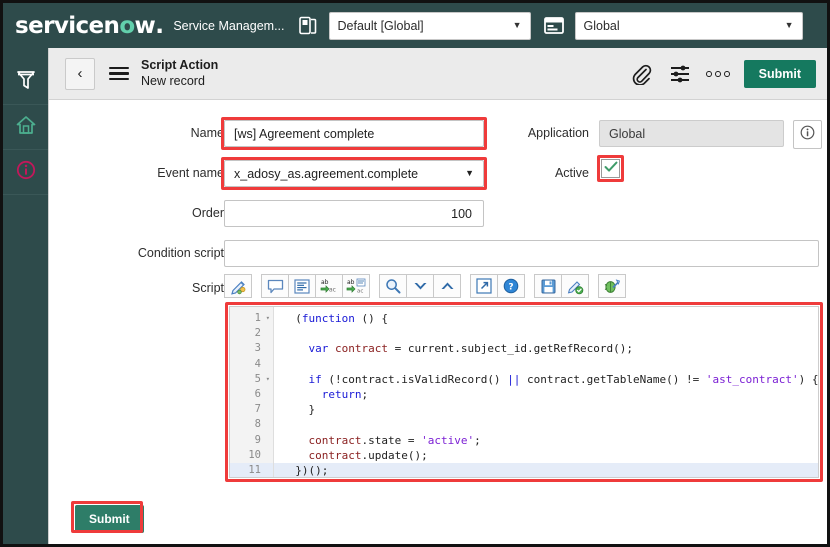  I want to click on update-set-select: Default [Global] ▼, so click(429, 25).